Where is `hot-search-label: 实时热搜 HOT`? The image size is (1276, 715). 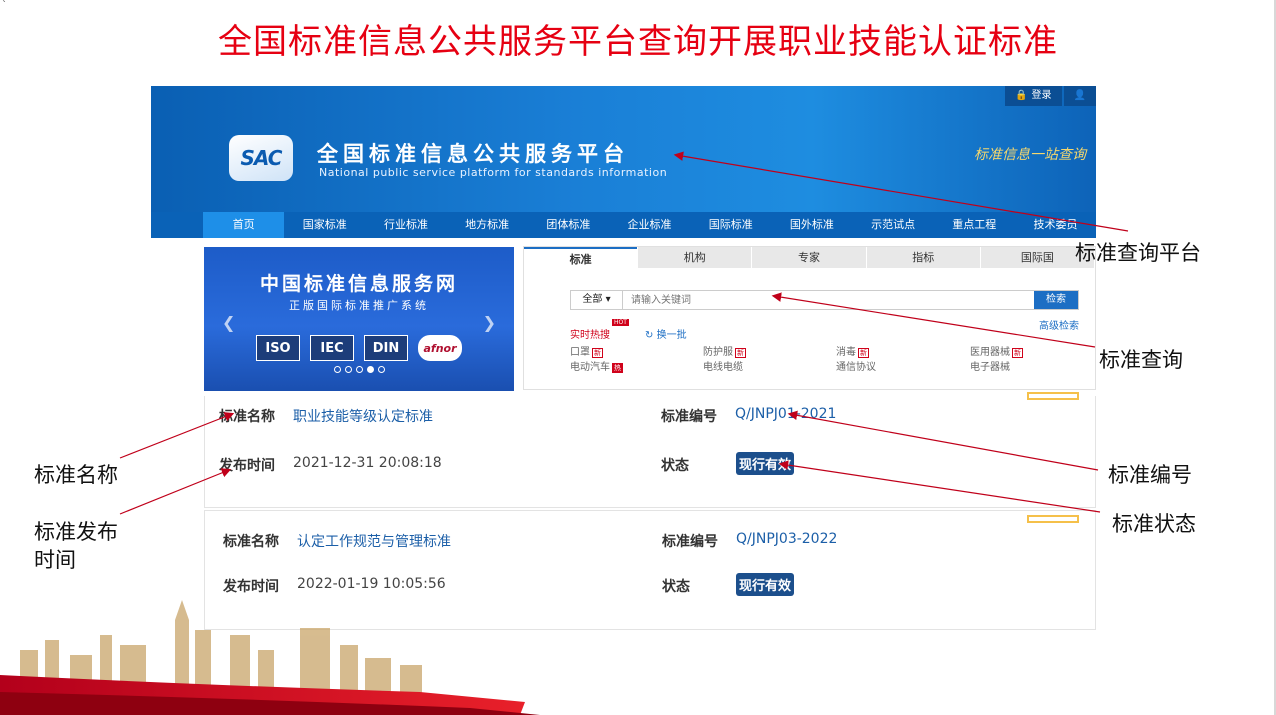 hot-search-label: 实时热搜 HOT is located at coordinates (599, 330).